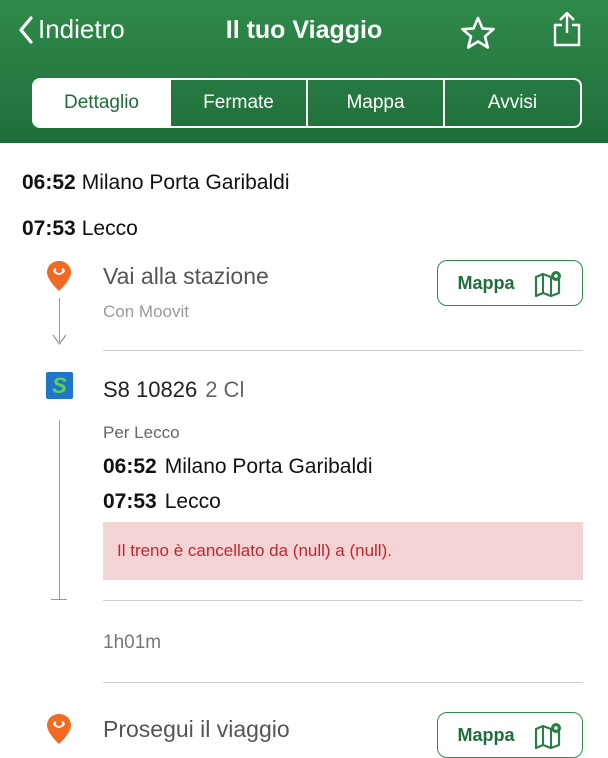  Describe the element at coordinates (132, 642) in the screenshot. I see `trip-duration: 1h01m` at that location.